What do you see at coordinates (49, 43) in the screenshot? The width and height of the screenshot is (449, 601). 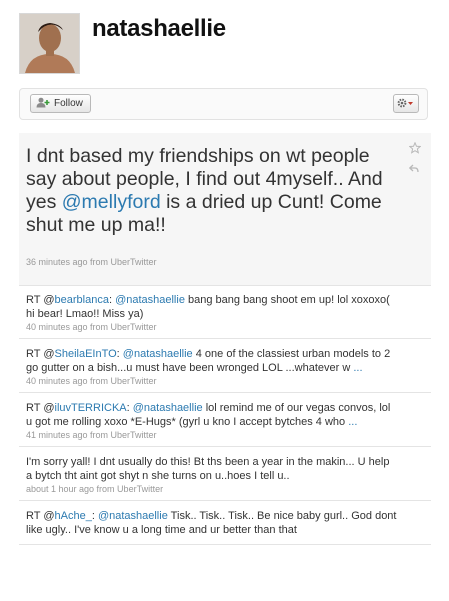 I see `profile-avatar` at bounding box center [49, 43].